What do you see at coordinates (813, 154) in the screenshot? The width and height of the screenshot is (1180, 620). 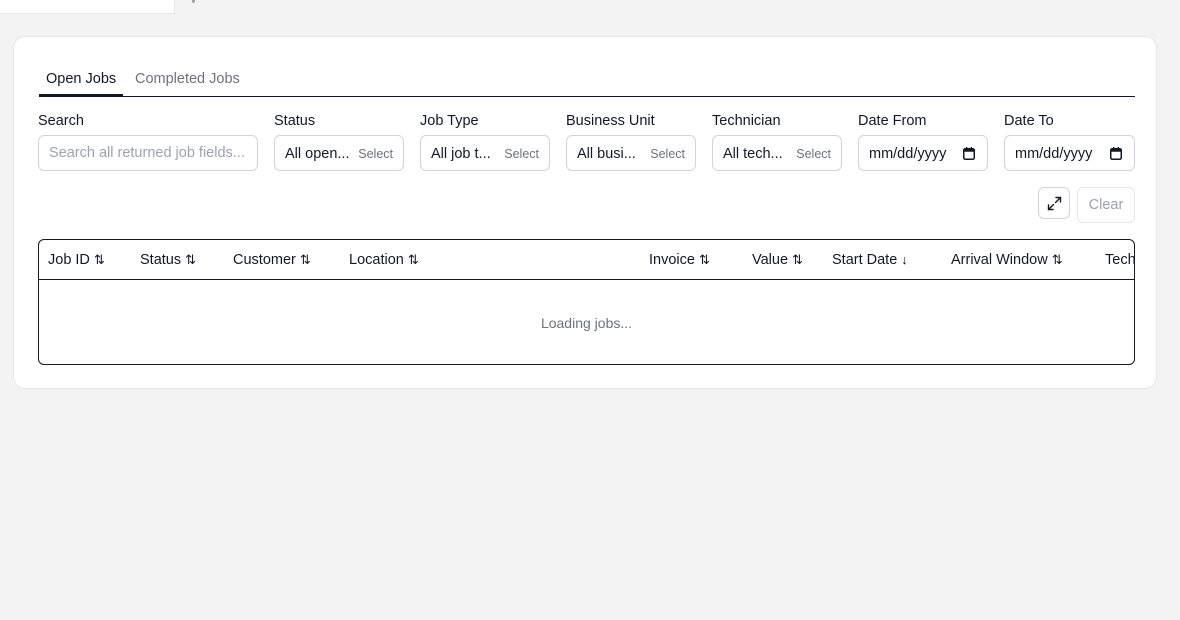 I see `technician-select-hint: Select` at bounding box center [813, 154].